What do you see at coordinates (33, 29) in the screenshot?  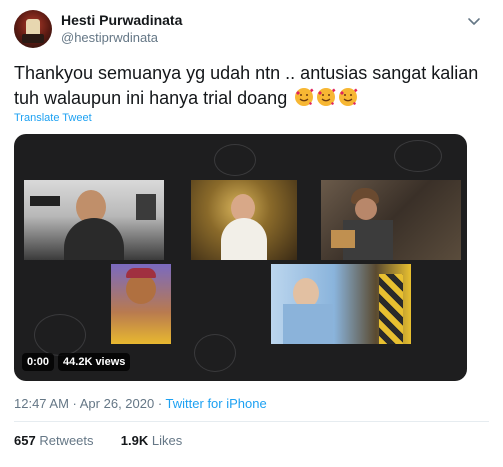 I see `avatar` at bounding box center [33, 29].